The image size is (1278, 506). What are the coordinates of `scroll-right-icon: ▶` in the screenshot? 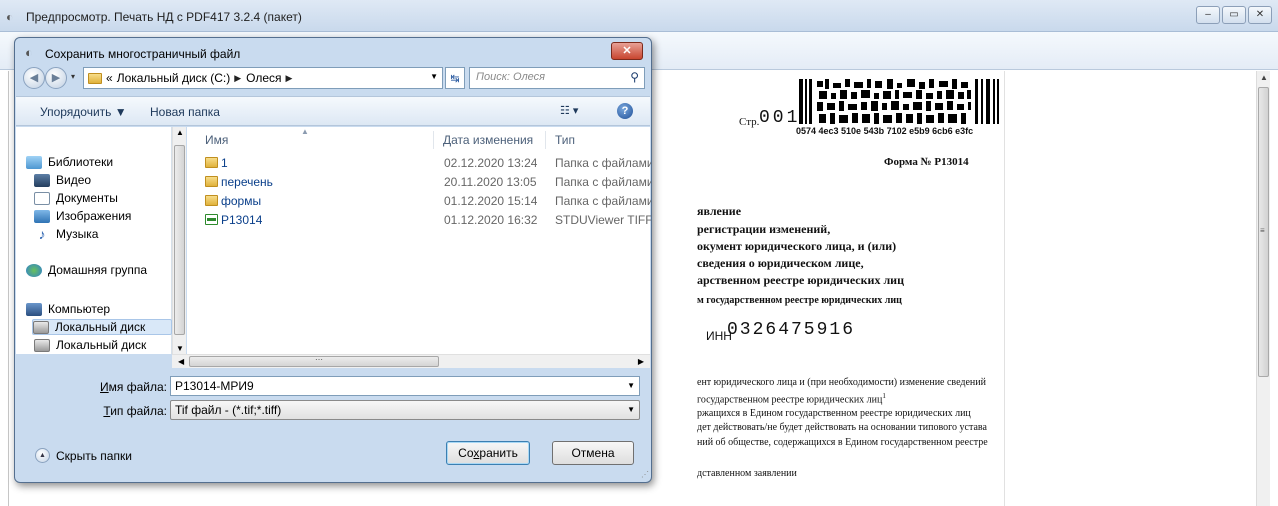 It's located at (641, 361).